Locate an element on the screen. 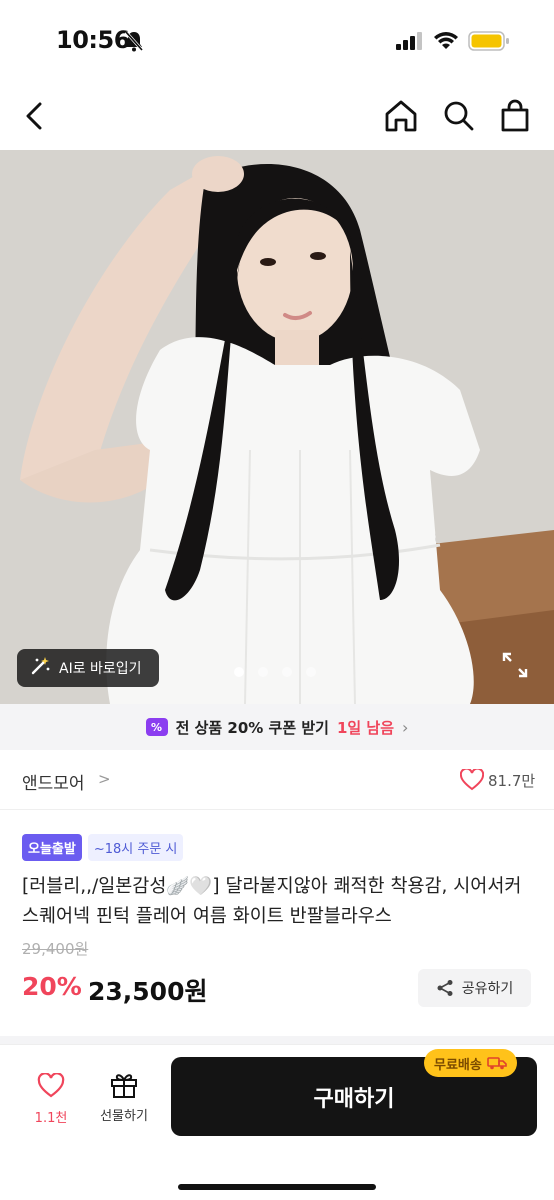 Image resolution: width=554 pixels, height=1200 pixels. free-shipping-label: 무료배송 is located at coordinates (458, 1065).